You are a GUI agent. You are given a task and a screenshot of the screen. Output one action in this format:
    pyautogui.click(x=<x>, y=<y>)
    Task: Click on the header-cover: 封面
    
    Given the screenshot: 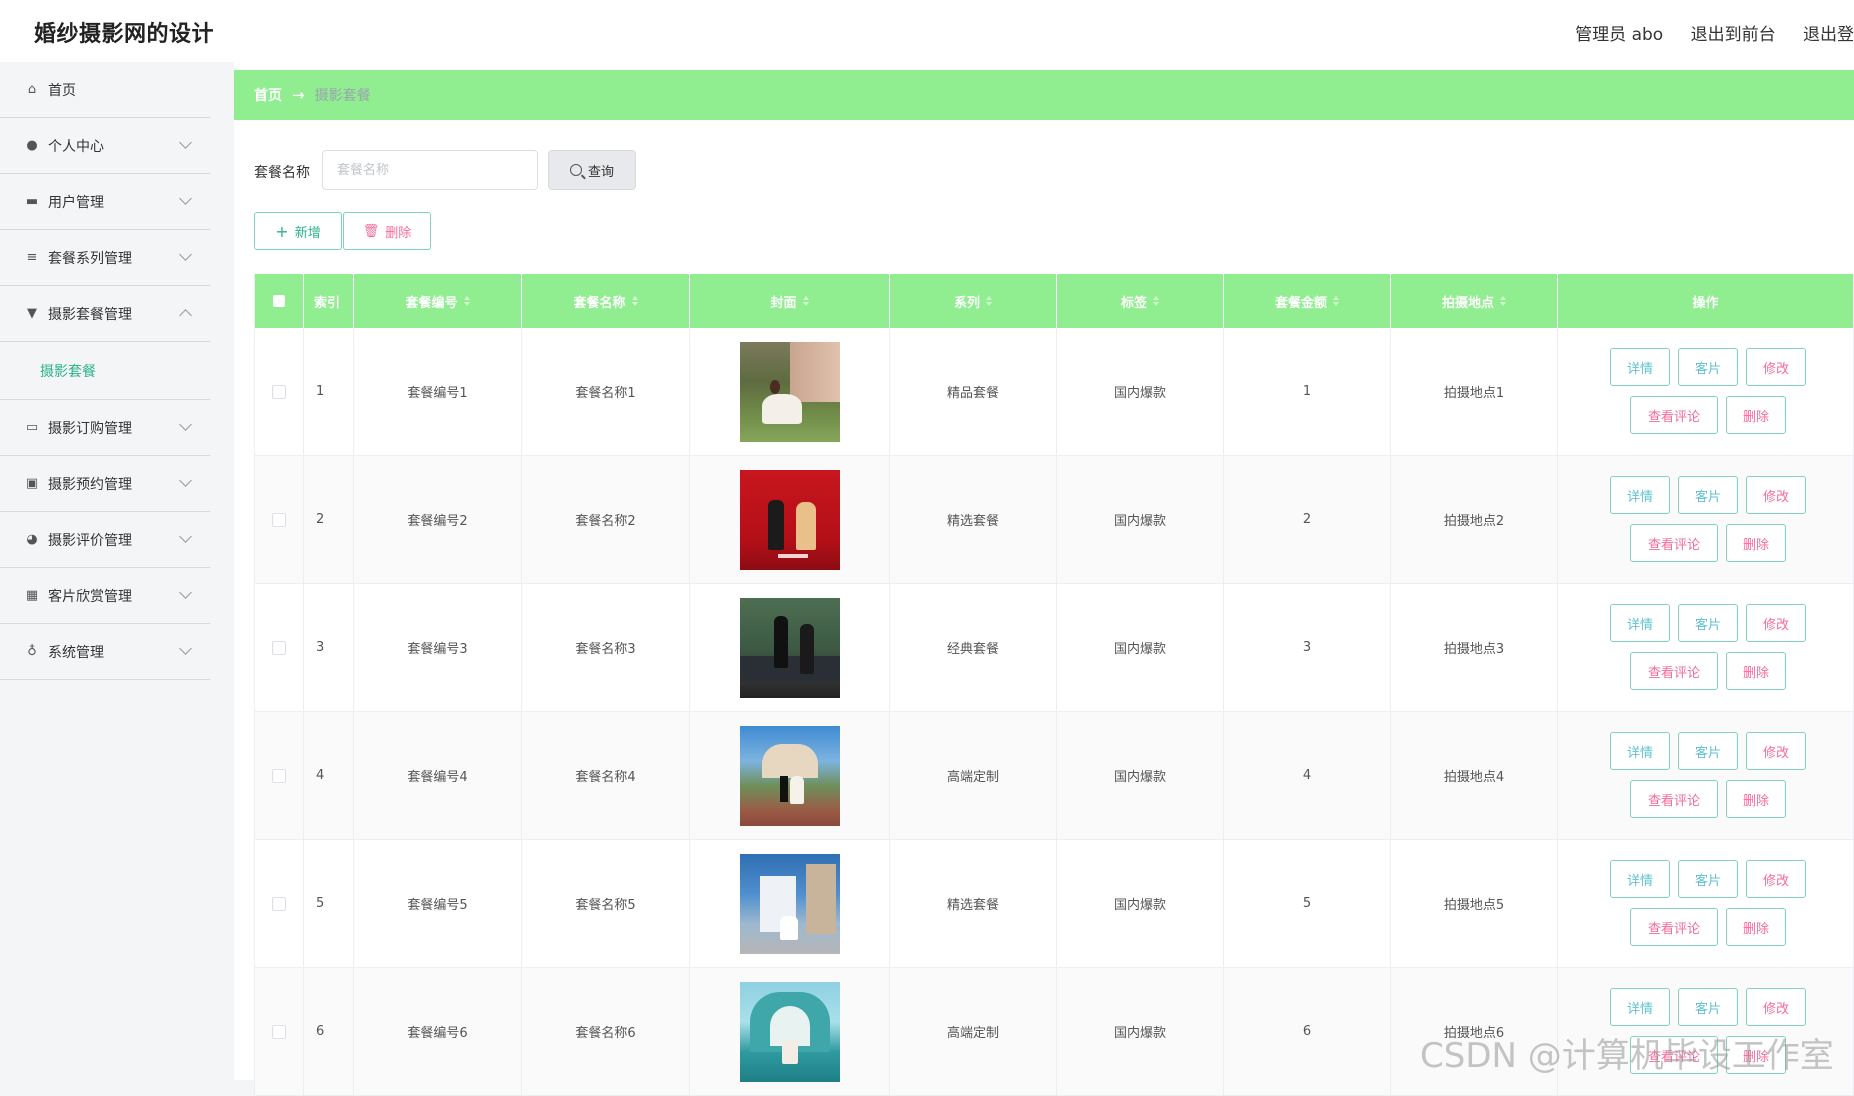 What is the action you would take?
    pyautogui.click(x=790, y=301)
    